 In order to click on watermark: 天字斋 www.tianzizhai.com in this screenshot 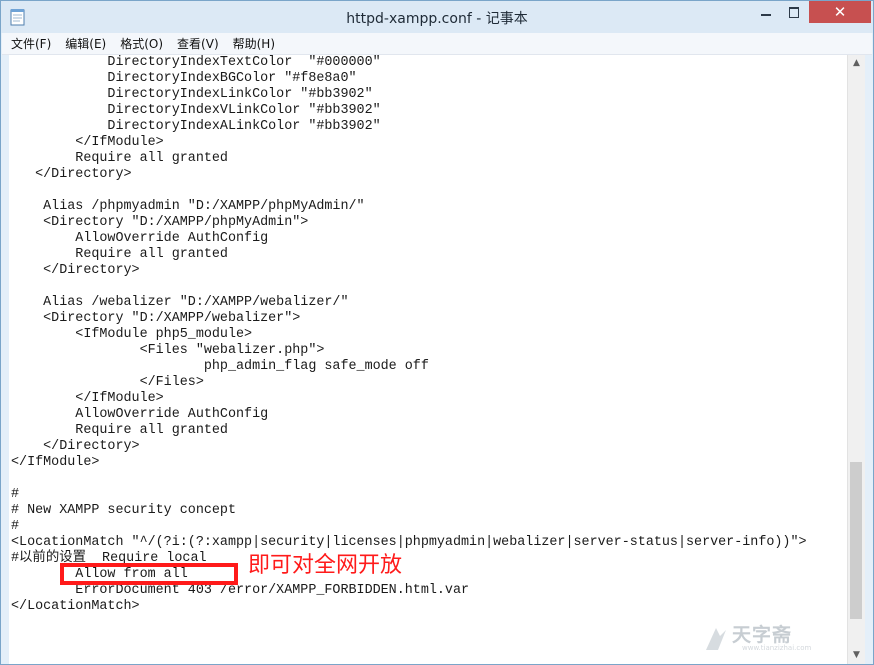, I will do `click(777, 639)`.